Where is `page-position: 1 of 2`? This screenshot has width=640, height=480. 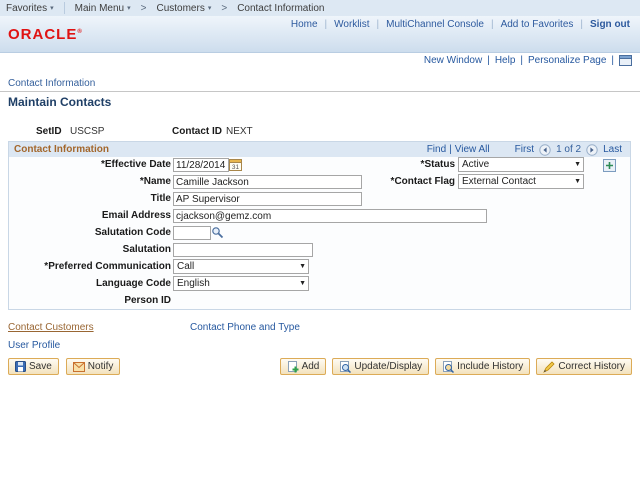
page-position: 1 of 2 is located at coordinates (569, 149).